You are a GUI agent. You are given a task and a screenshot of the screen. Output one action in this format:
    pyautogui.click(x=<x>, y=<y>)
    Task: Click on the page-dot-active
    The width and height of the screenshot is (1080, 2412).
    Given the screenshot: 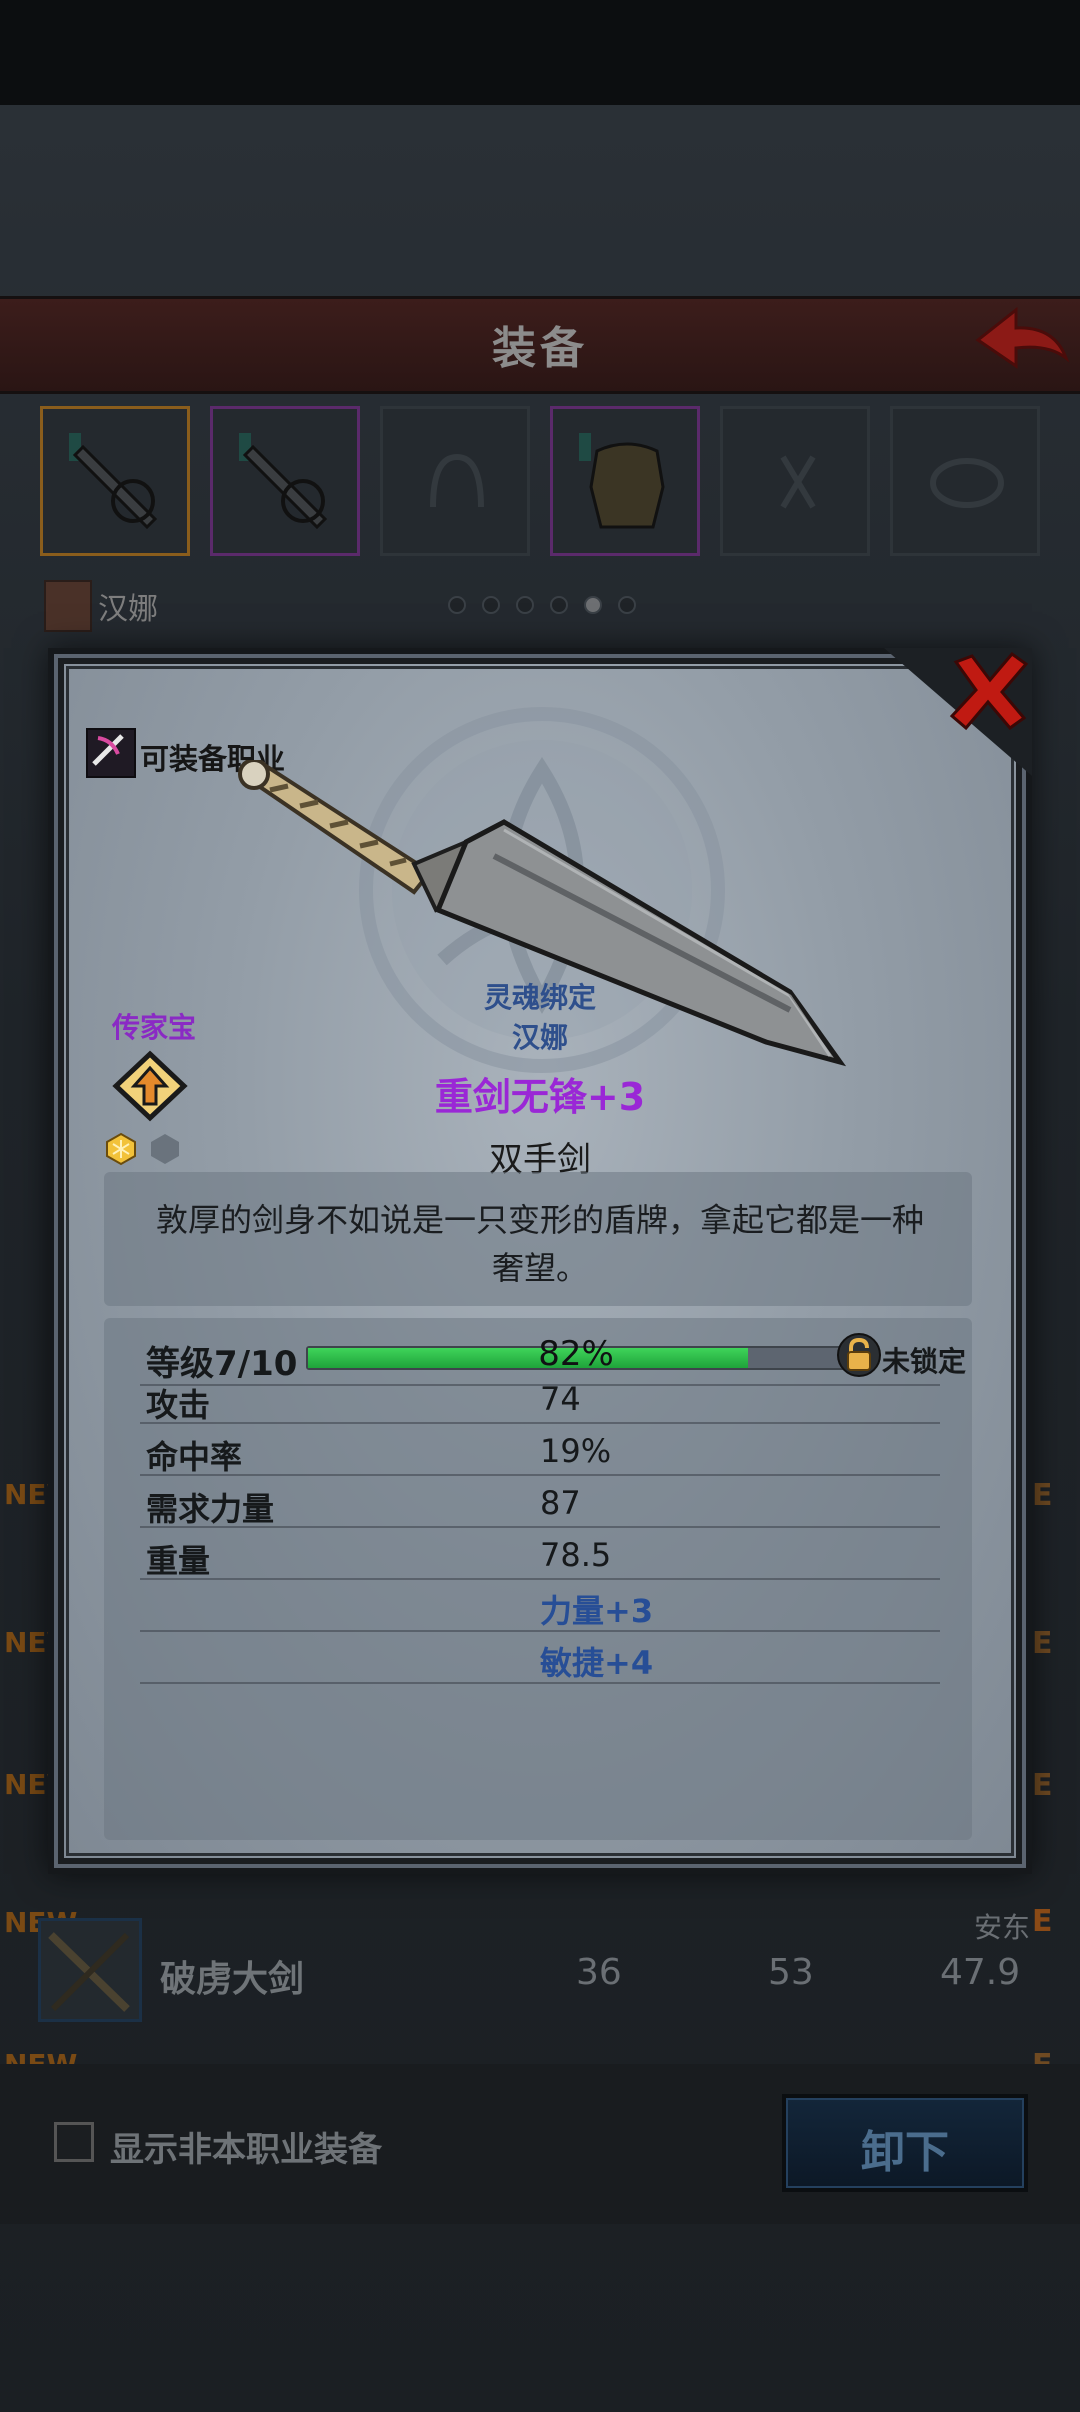 What is the action you would take?
    pyautogui.click(x=593, y=605)
    